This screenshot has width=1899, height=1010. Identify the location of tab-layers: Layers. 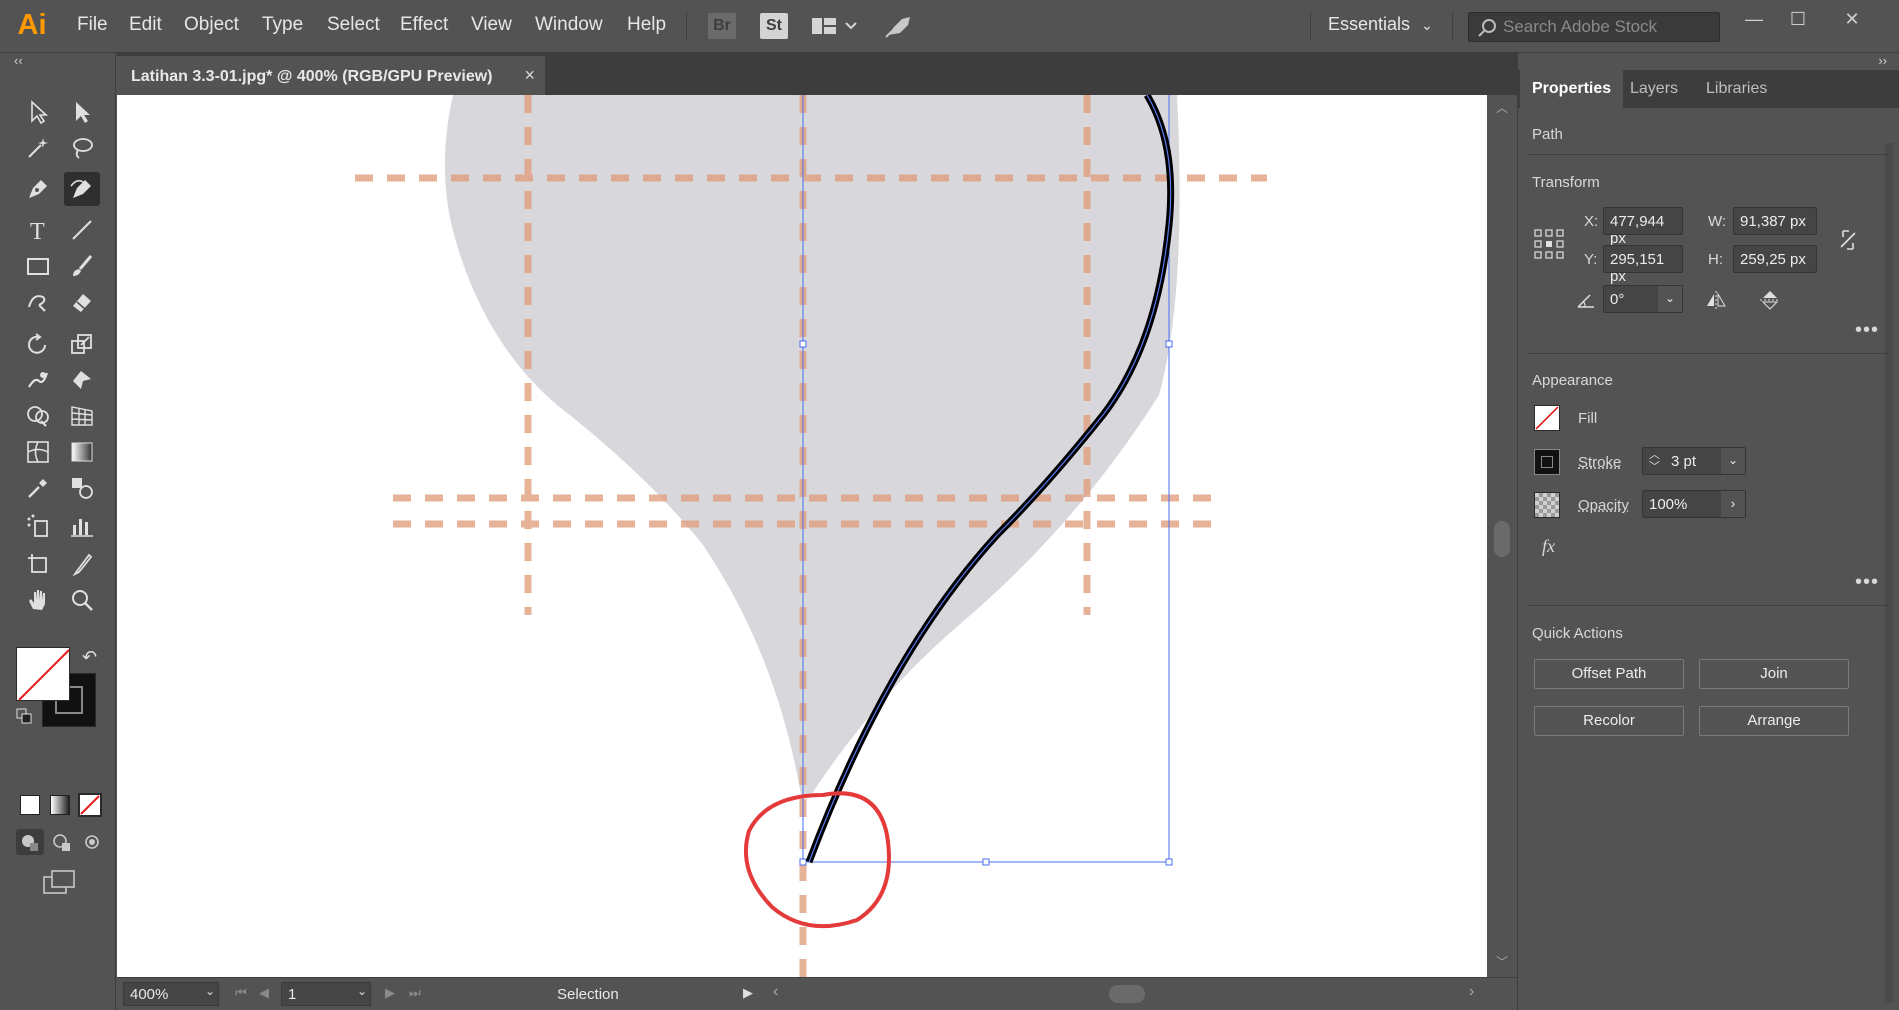
(1654, 89).